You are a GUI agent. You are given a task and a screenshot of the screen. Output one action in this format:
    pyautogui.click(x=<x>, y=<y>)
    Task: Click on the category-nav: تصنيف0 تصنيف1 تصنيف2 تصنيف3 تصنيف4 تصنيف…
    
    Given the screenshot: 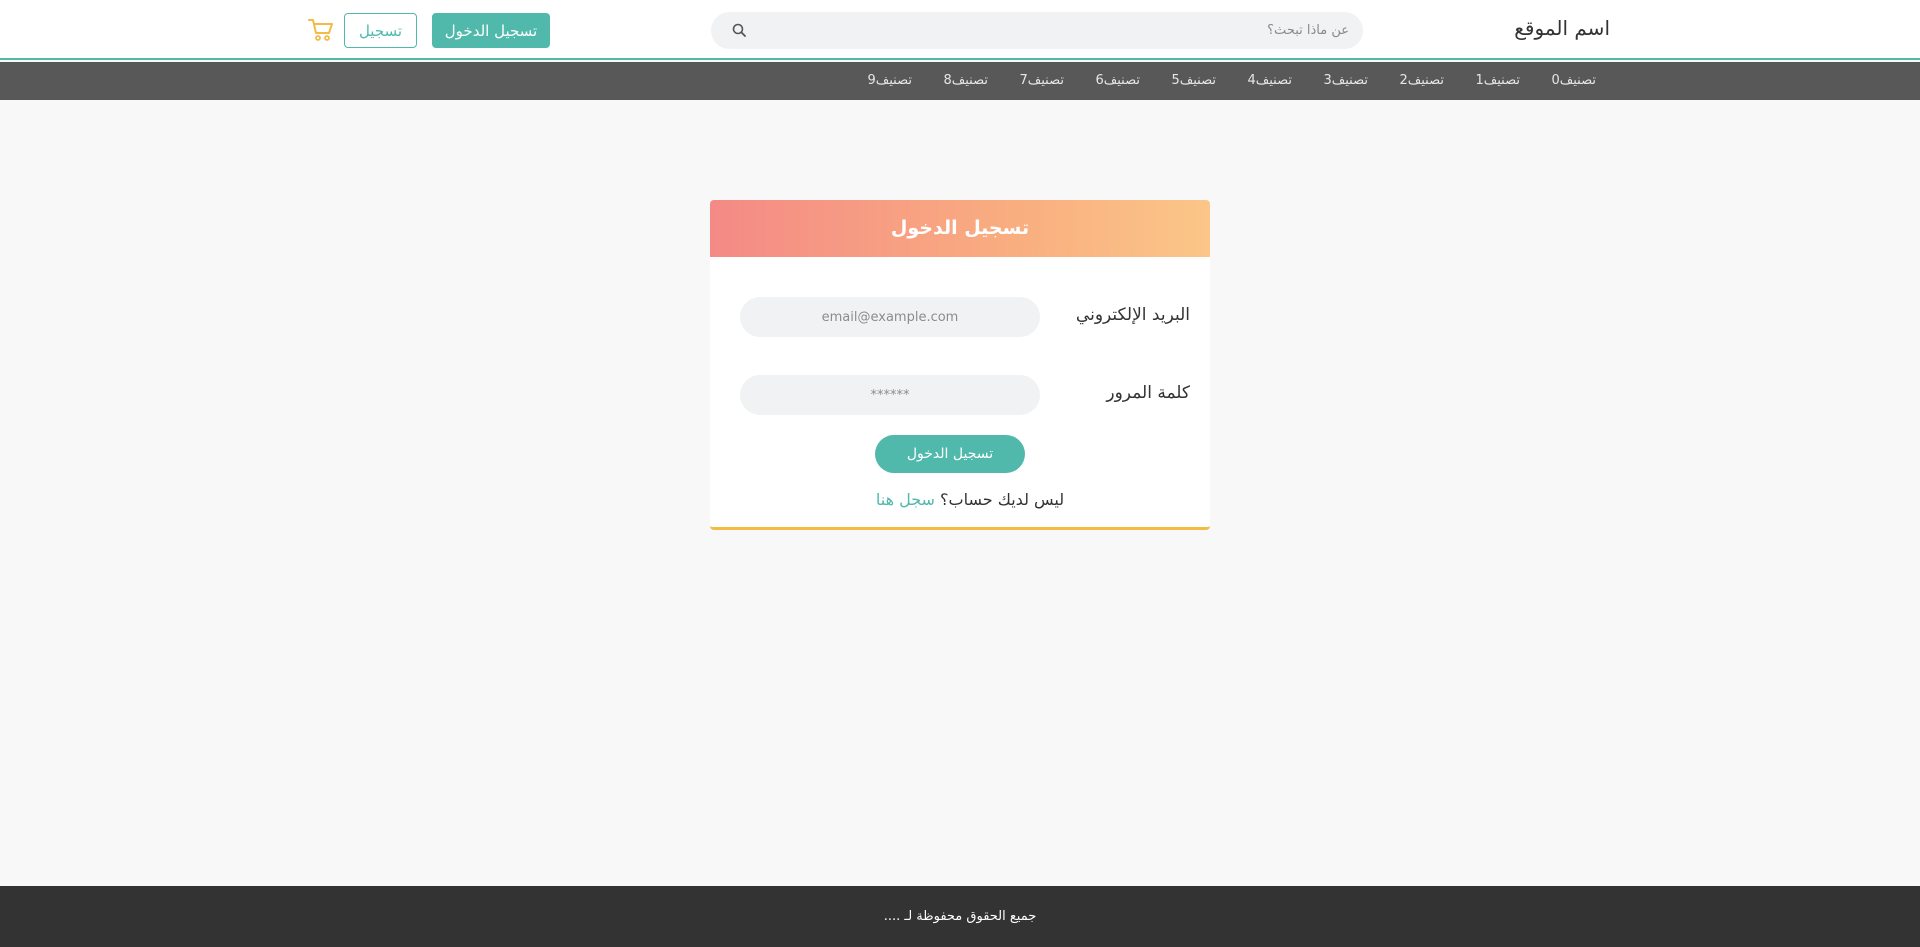 What is the action you would take?
    pyautogui.click(x=960, y=81)
    